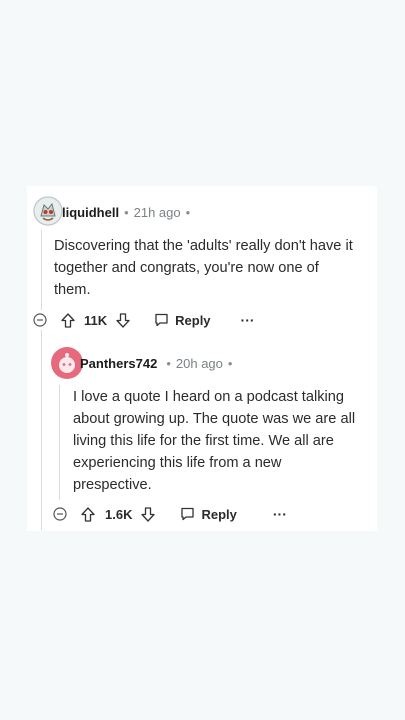  What do you see at coordinates (96, 320) in the screenshot?
I see `vote-count: 11K` at bounding box center [96, 320].